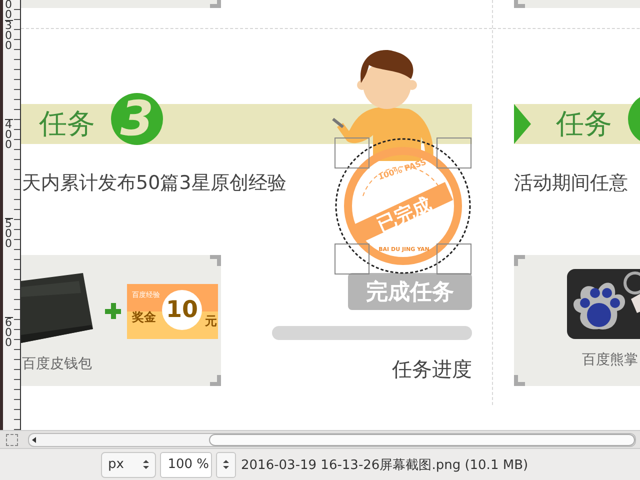 This screenshot has width=640, height=480. I want to click on task-description: 活动期间任意, so click(571, 183).